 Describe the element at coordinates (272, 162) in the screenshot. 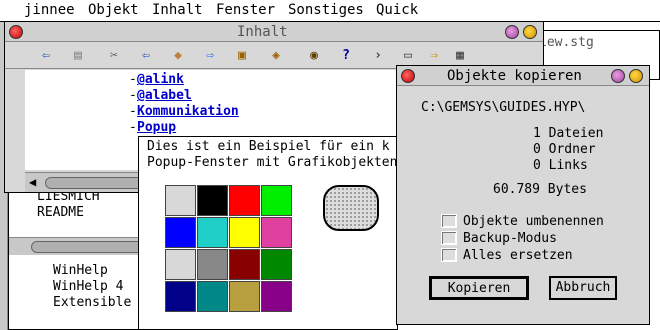

I see `popup-text-line2: Popup-Fenster mit Grafikobjekten` at that location.